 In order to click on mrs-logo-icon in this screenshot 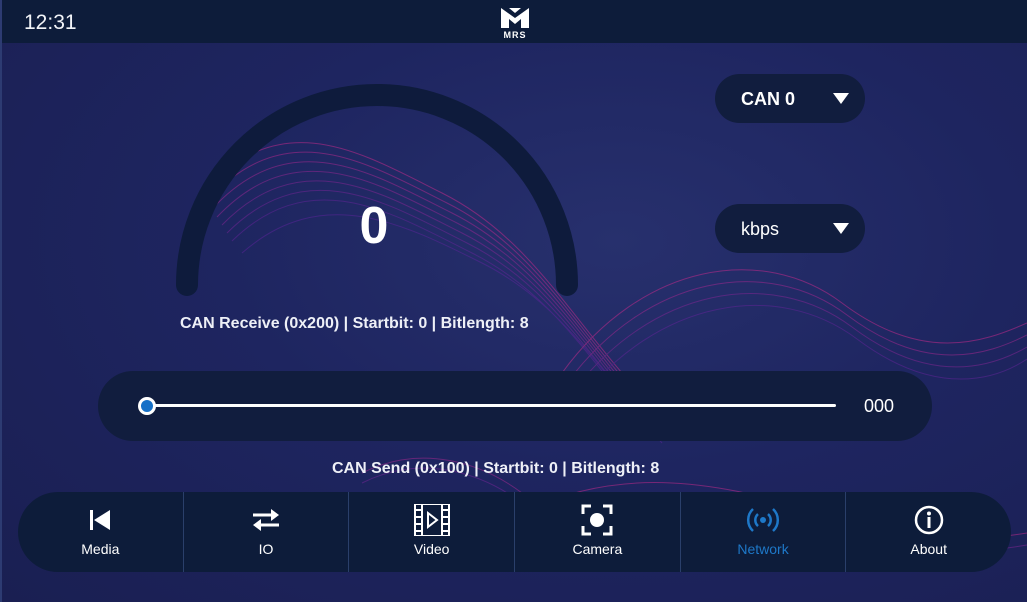, I will do `click(515, 18)`.